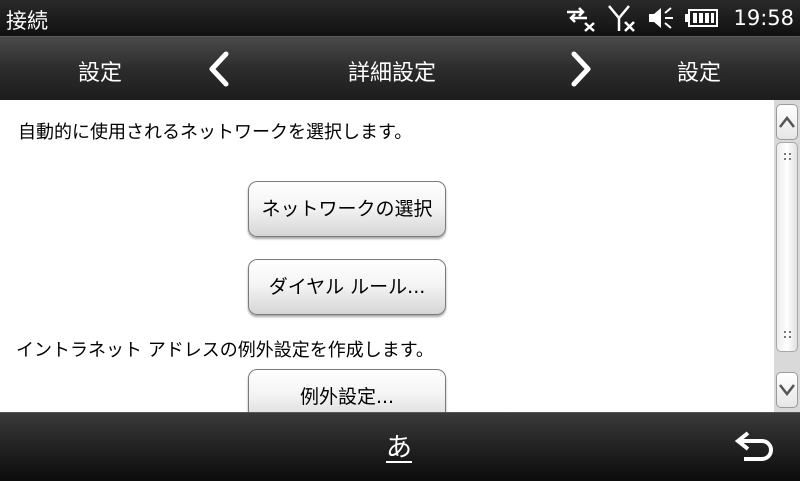 Image resolution: width=800 pixels, height=481 pixels. Describe the element at coordinates (661, 18) in the screenshot. I see `speaker-muted-icon` at that location.